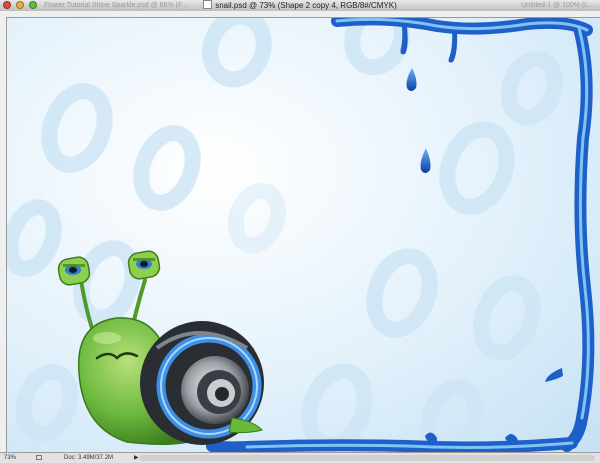 The height and width of the screenshot is (463, 600). I want to click on horizontal-scrollbar, so click(367, 458).